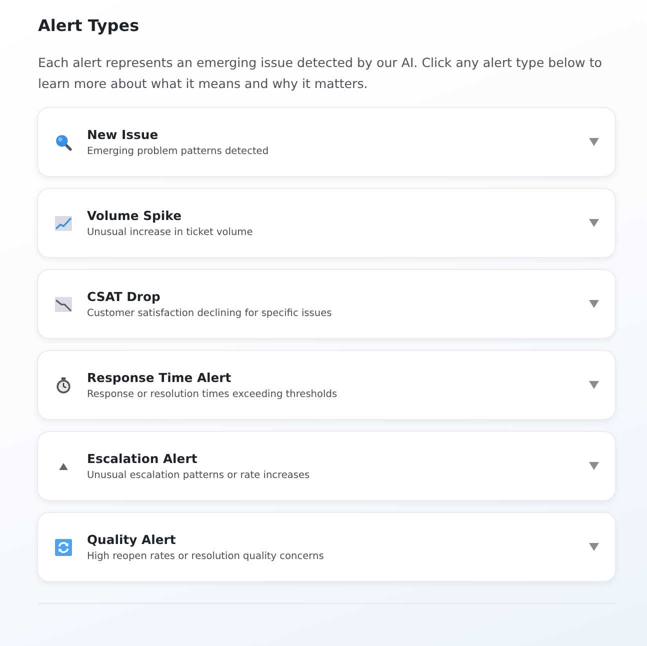 Image resolution: width=647 pixels, height=646 pixels. Describe the element at coordinates (63, 385) in the screenshot. I see `stopwatch-icon` at that location.